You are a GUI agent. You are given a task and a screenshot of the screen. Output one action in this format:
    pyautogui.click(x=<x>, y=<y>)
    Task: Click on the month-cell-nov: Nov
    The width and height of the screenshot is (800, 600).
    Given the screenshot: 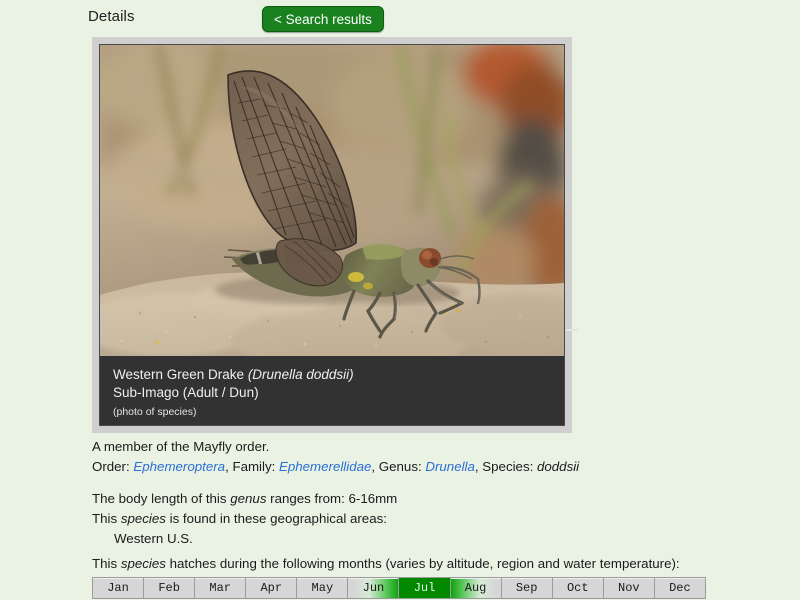 What is the action you would take?
    pyautogui.click(x=629, y=588)
    